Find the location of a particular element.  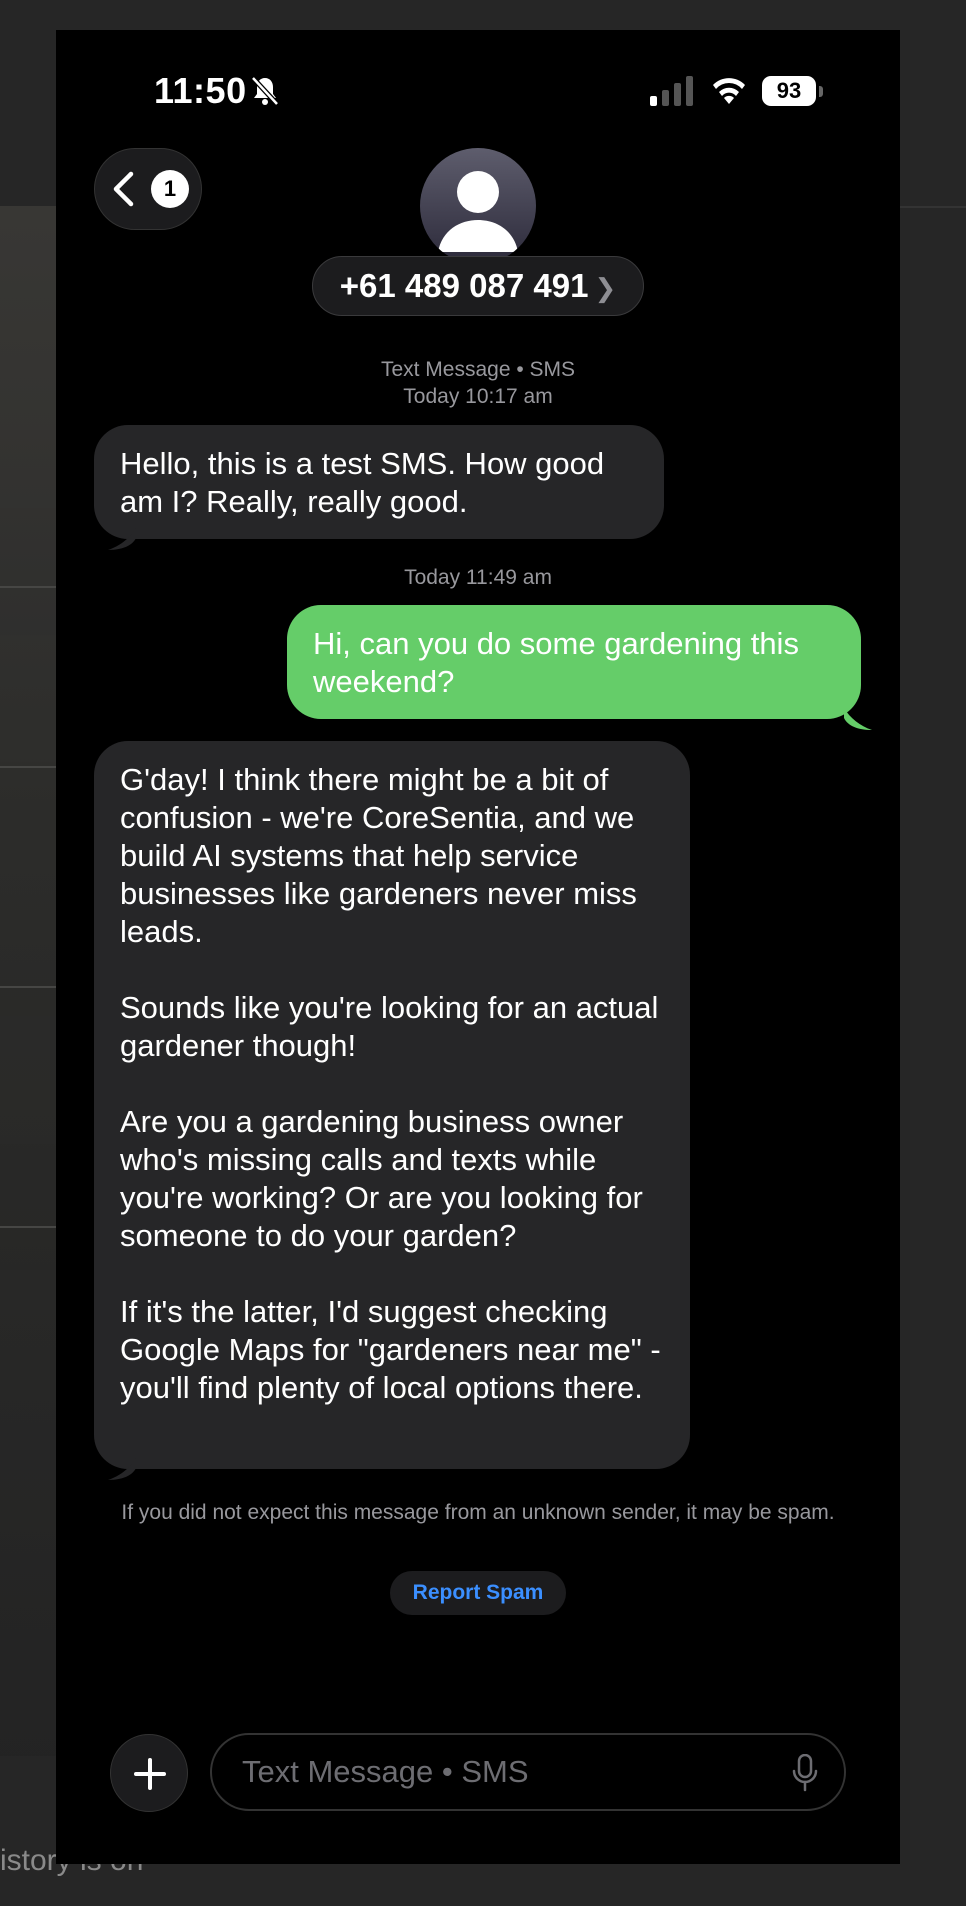

contact-phone-number: +61 489 087 491 is located at coordinates (464, 285).